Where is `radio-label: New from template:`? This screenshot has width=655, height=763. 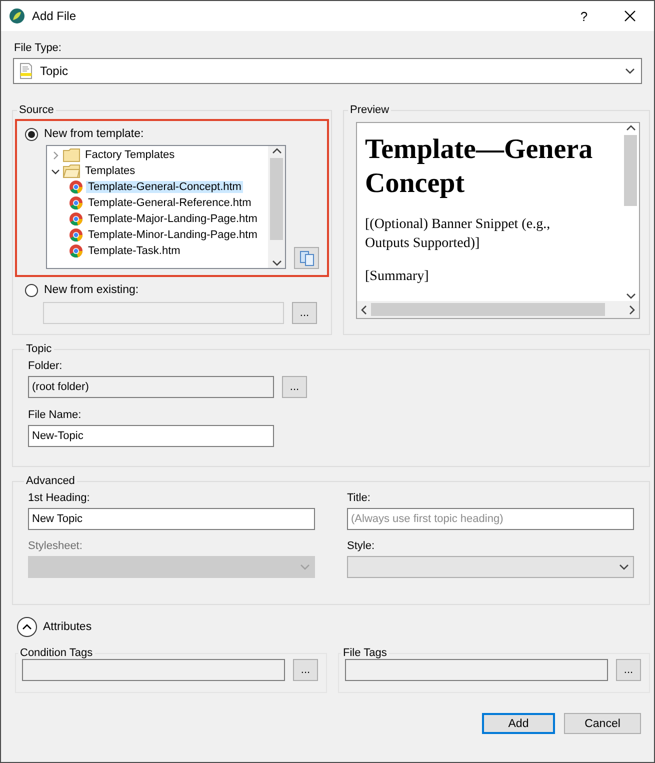 radio-label: New from template: is located at coordinates (94, 134).